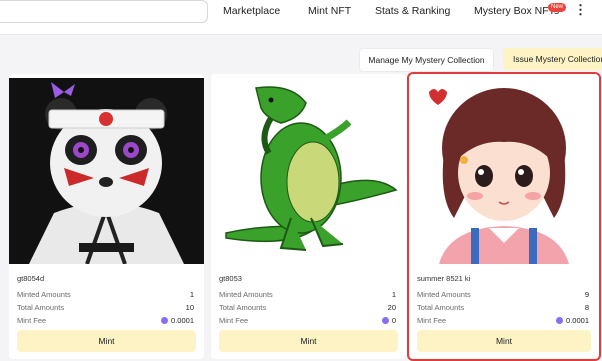 This screenshot has height=361, width=602. What do you see at coordinates (307, 307) in the screenshot?
I see `total-row: Total Amounts 20` at bounding box center [307, 307].